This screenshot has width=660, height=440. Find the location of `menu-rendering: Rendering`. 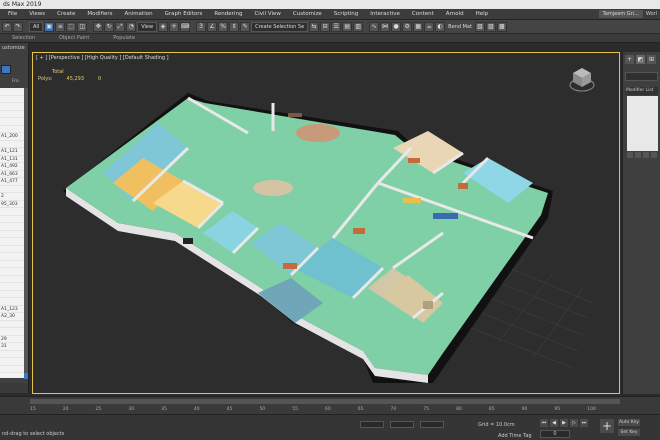

menu-rendering: Rendering is located at coordinates (228, 14).